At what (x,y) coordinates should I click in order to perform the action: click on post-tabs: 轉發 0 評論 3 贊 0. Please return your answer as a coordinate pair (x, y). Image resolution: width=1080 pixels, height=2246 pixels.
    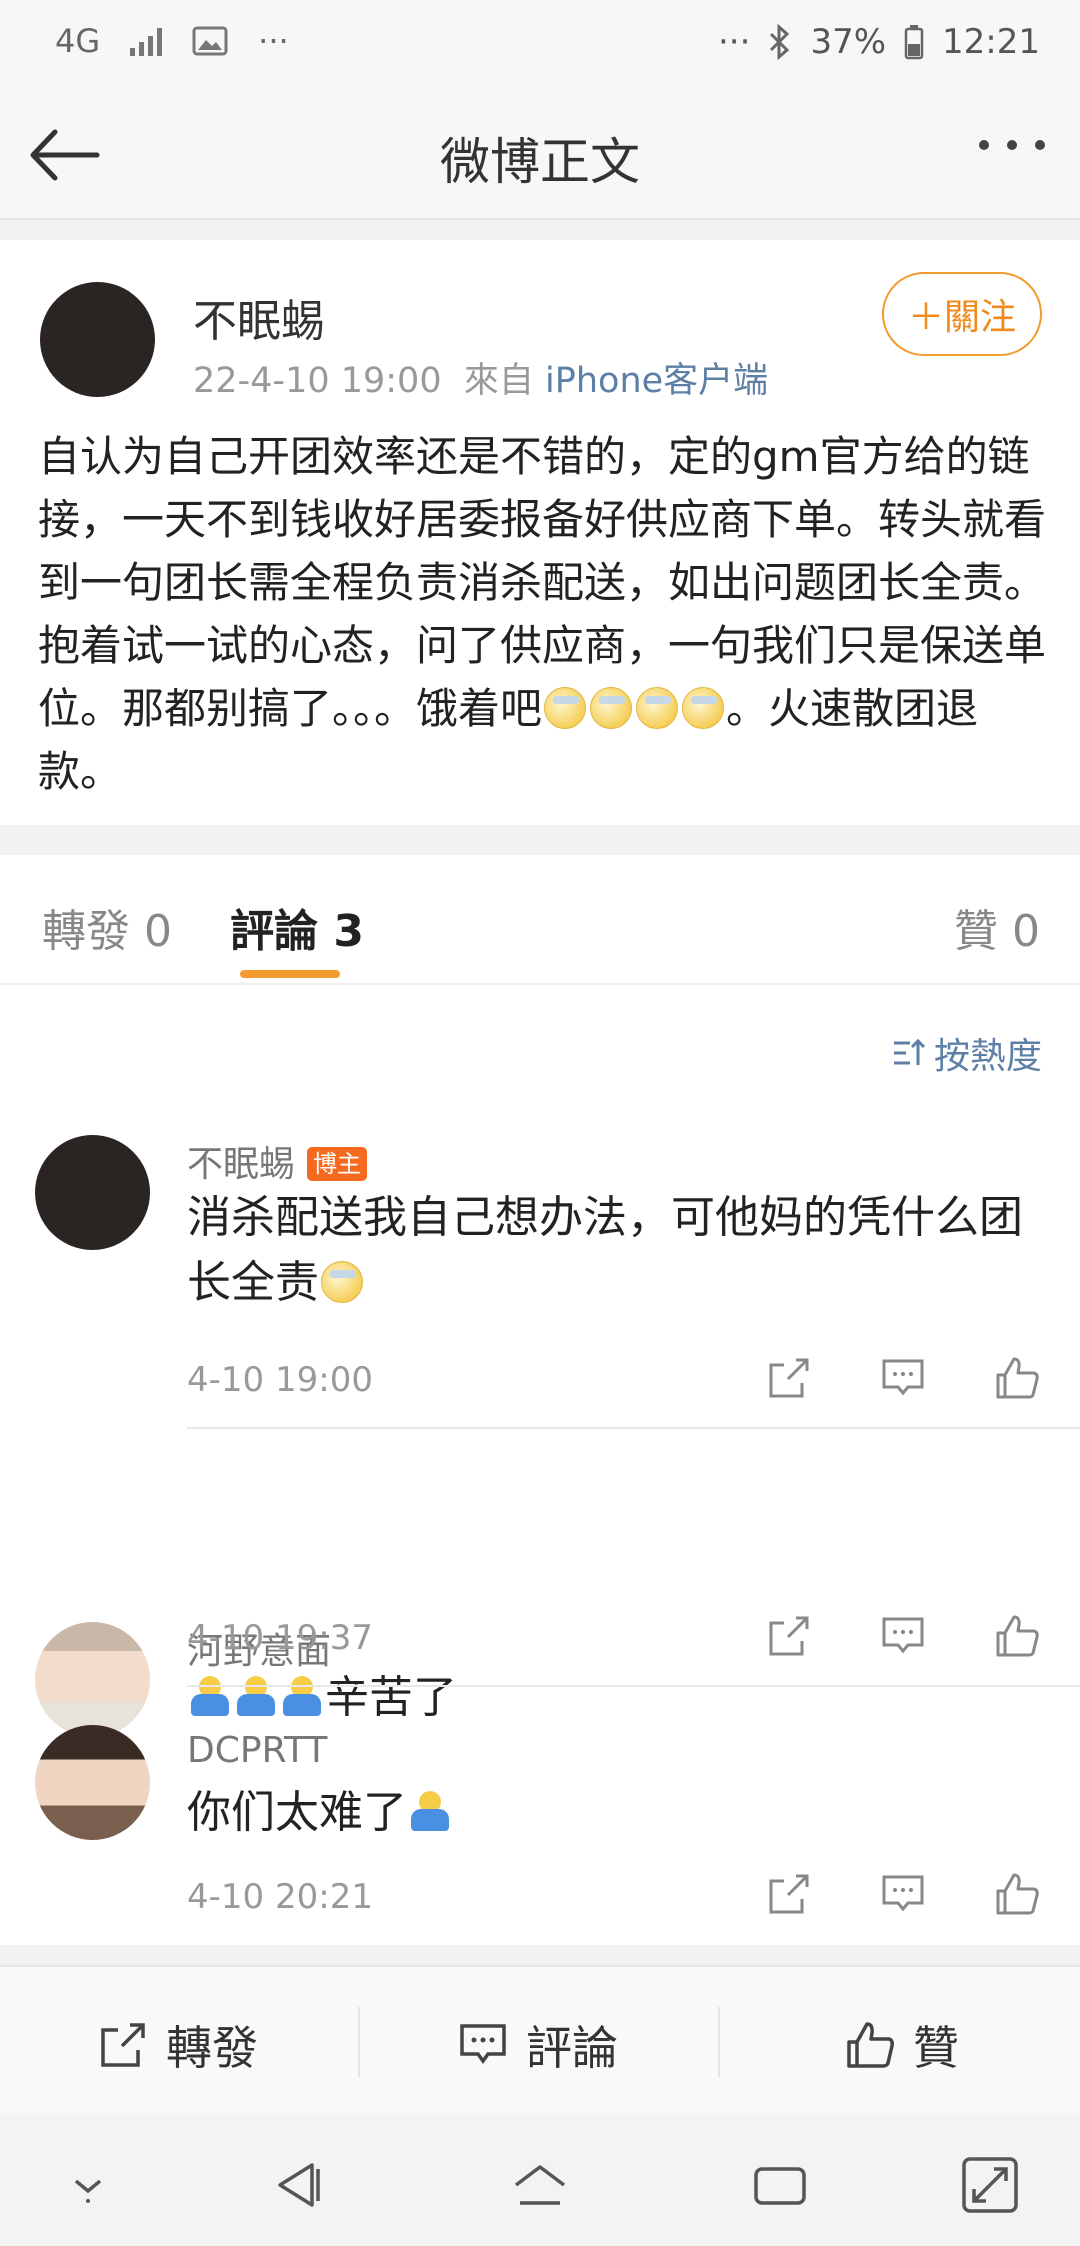
    Looking at the image, I should click on (540, 920).